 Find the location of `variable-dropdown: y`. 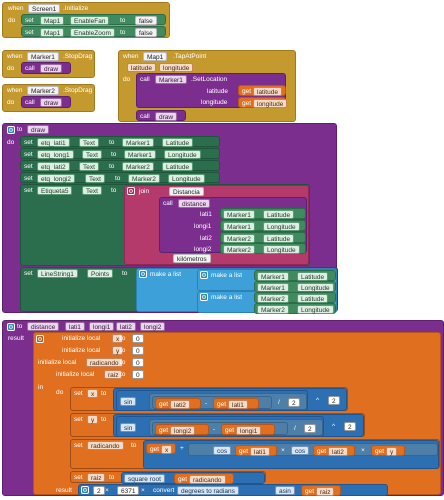

variable-dropdown: y is located at coordinates (392, 451).